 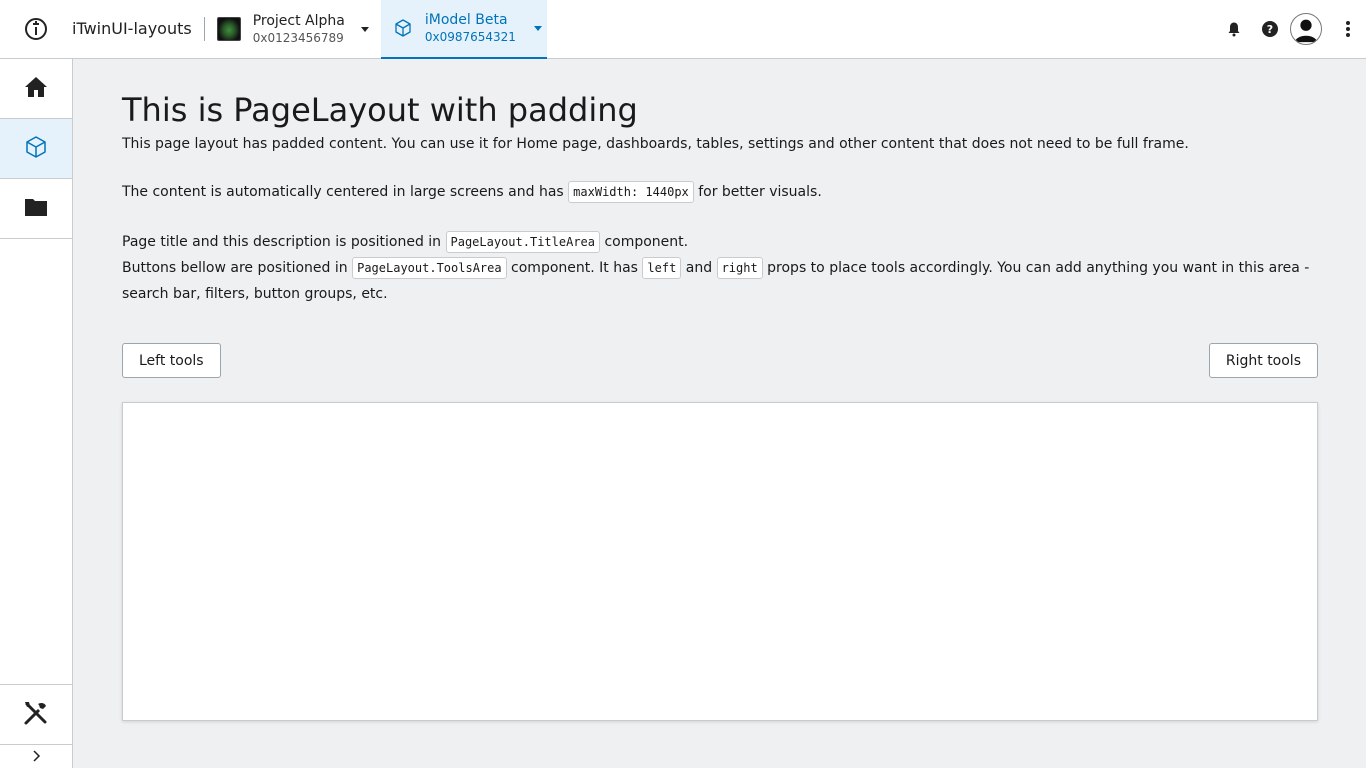 I want to click on project-thumbnail, so click(x=228, y=29).